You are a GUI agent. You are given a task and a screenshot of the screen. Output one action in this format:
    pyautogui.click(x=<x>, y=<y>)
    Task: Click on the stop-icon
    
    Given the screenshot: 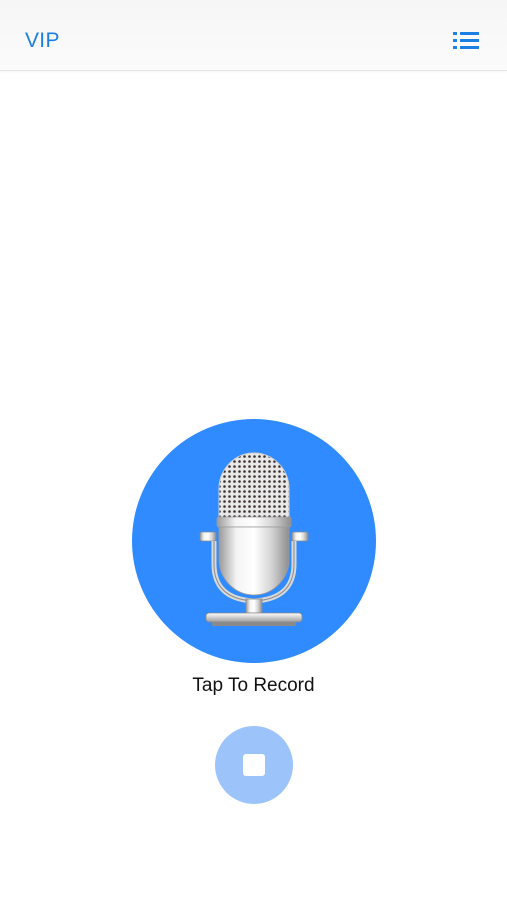 What is the action you would take?
    pyautogui.click(x=254, y=765)
    